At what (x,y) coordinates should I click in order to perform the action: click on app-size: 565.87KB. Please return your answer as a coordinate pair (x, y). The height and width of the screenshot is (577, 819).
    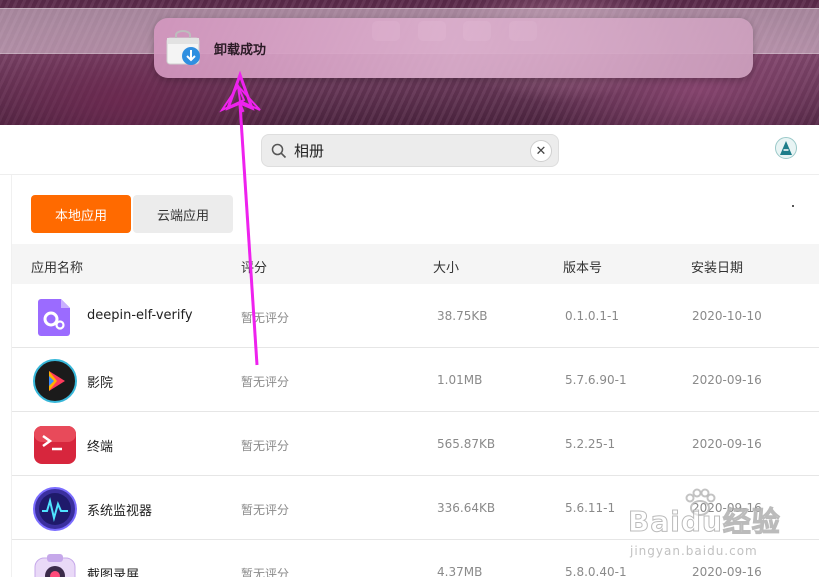
    Looking at the image, I should click on (466, 444).